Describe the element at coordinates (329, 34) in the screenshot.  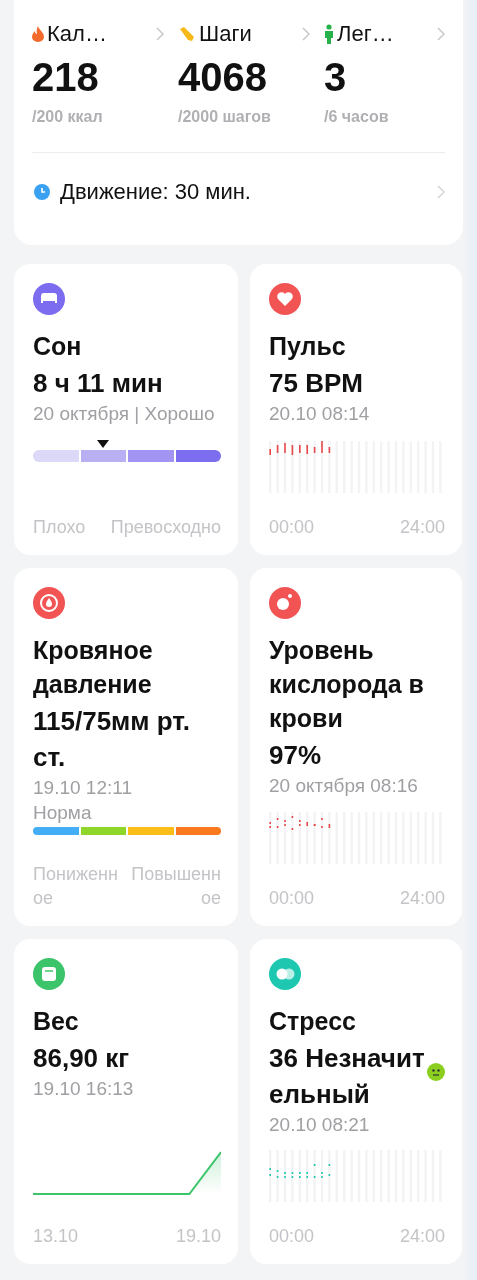
I see `person-icon` at that location.